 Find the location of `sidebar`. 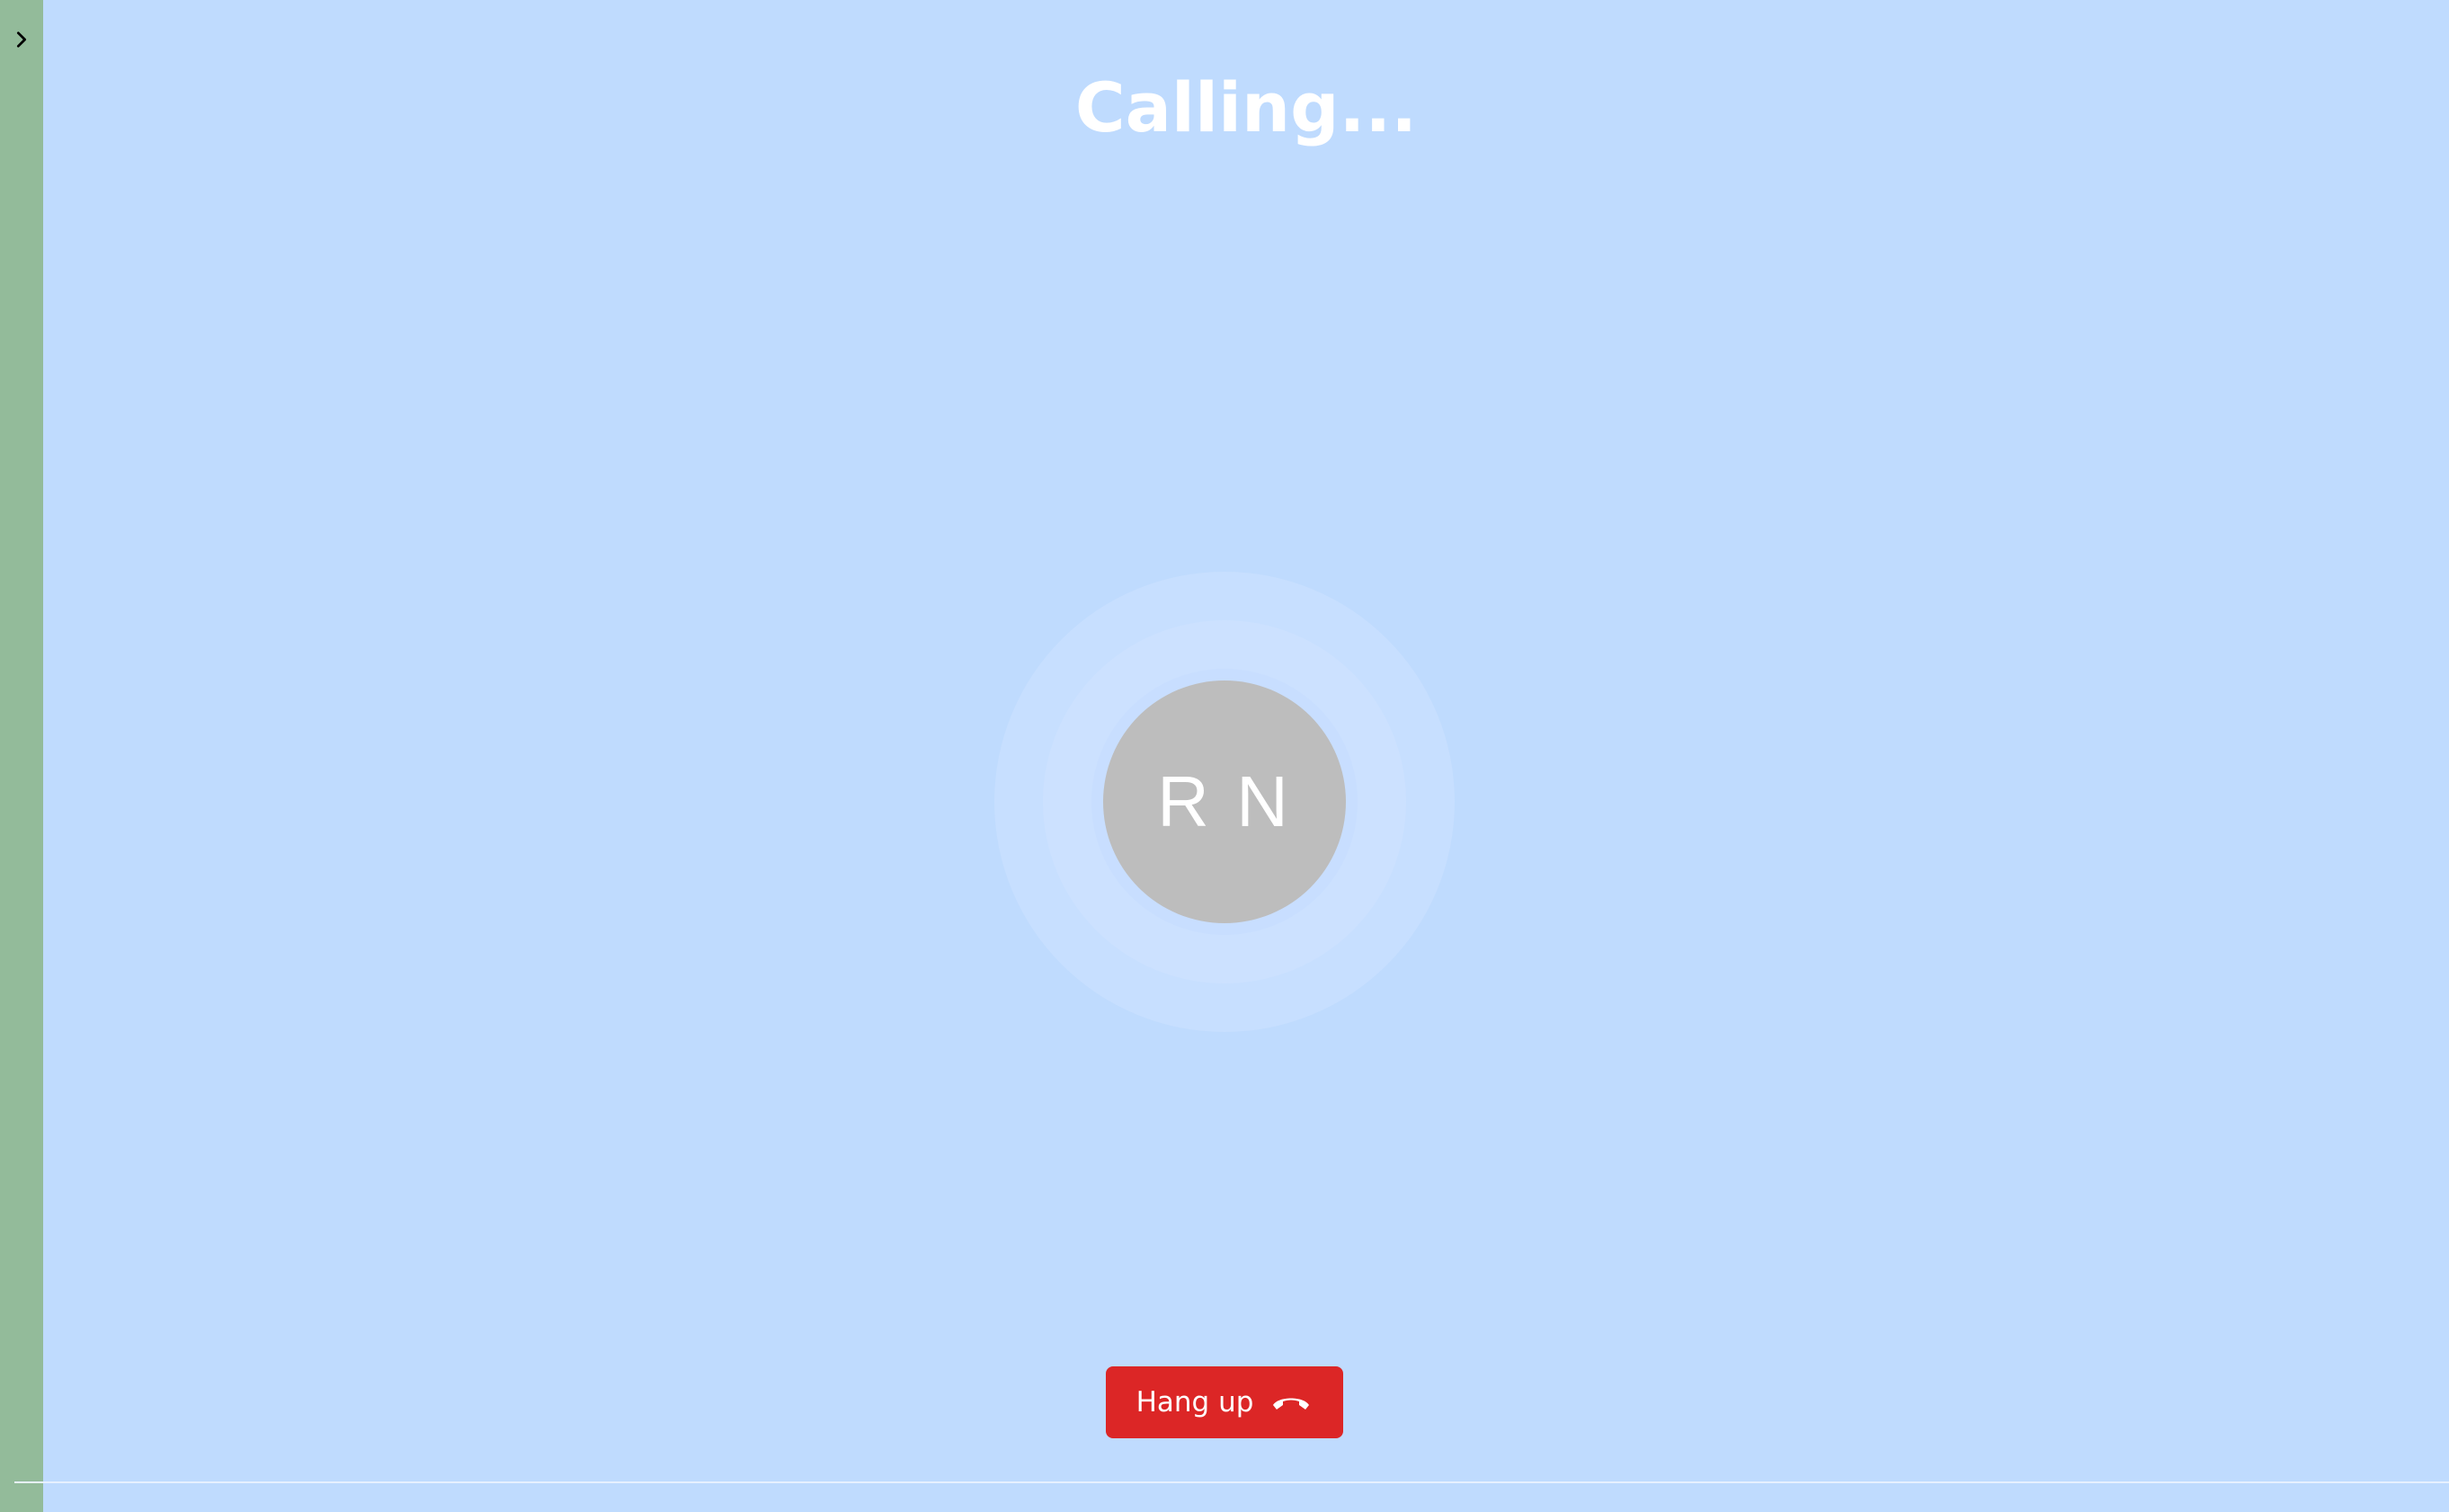

sidebar is located at coordinates (22, 756).